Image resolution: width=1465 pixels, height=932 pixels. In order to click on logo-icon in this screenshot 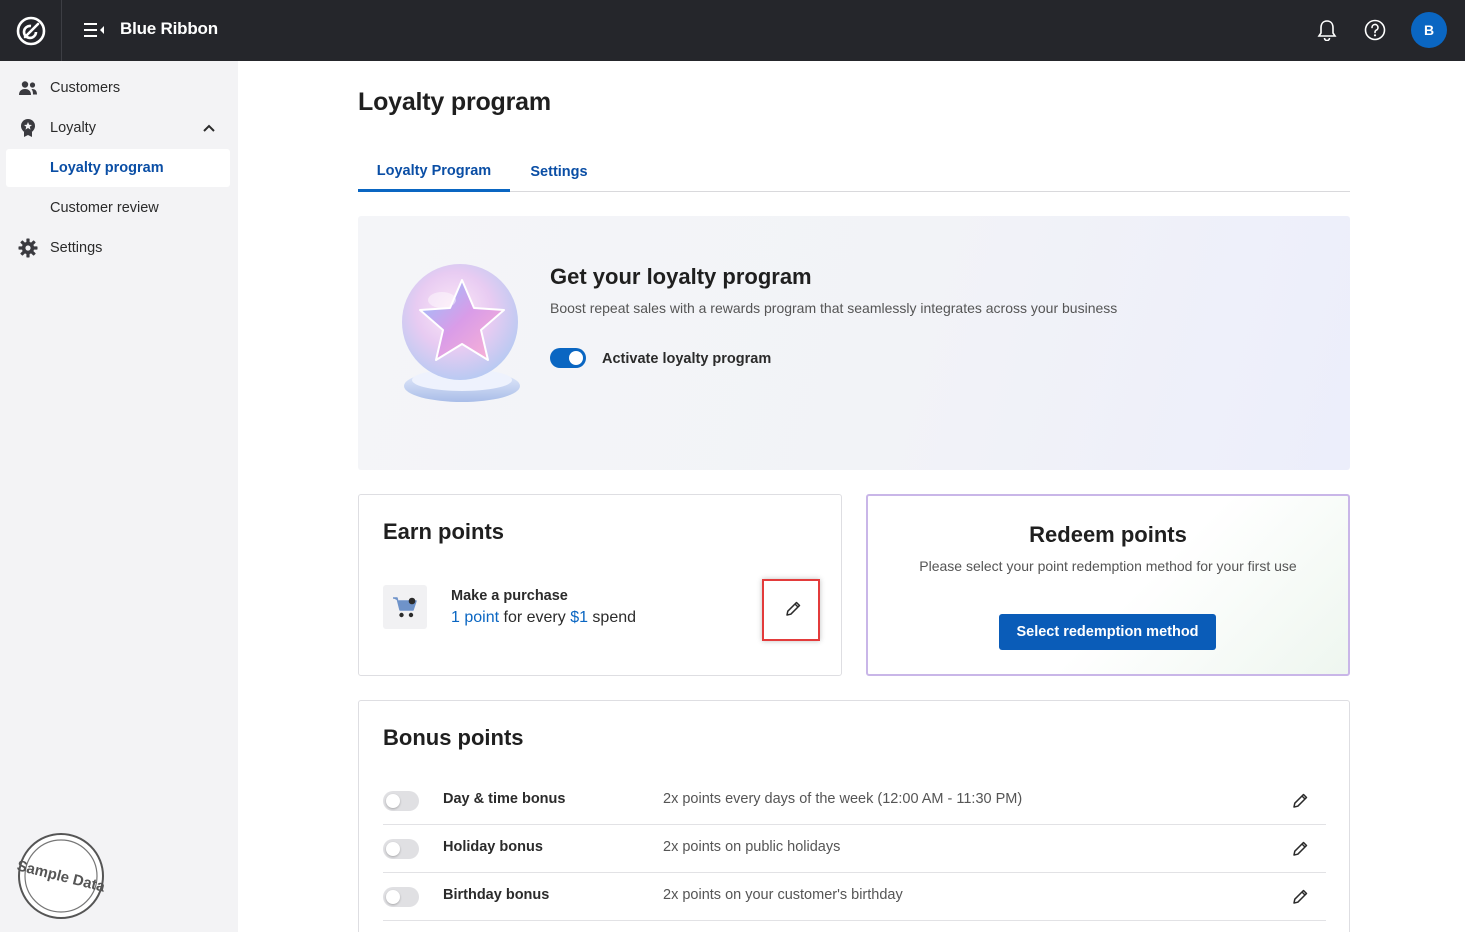, I will do `click(31, 30)`.